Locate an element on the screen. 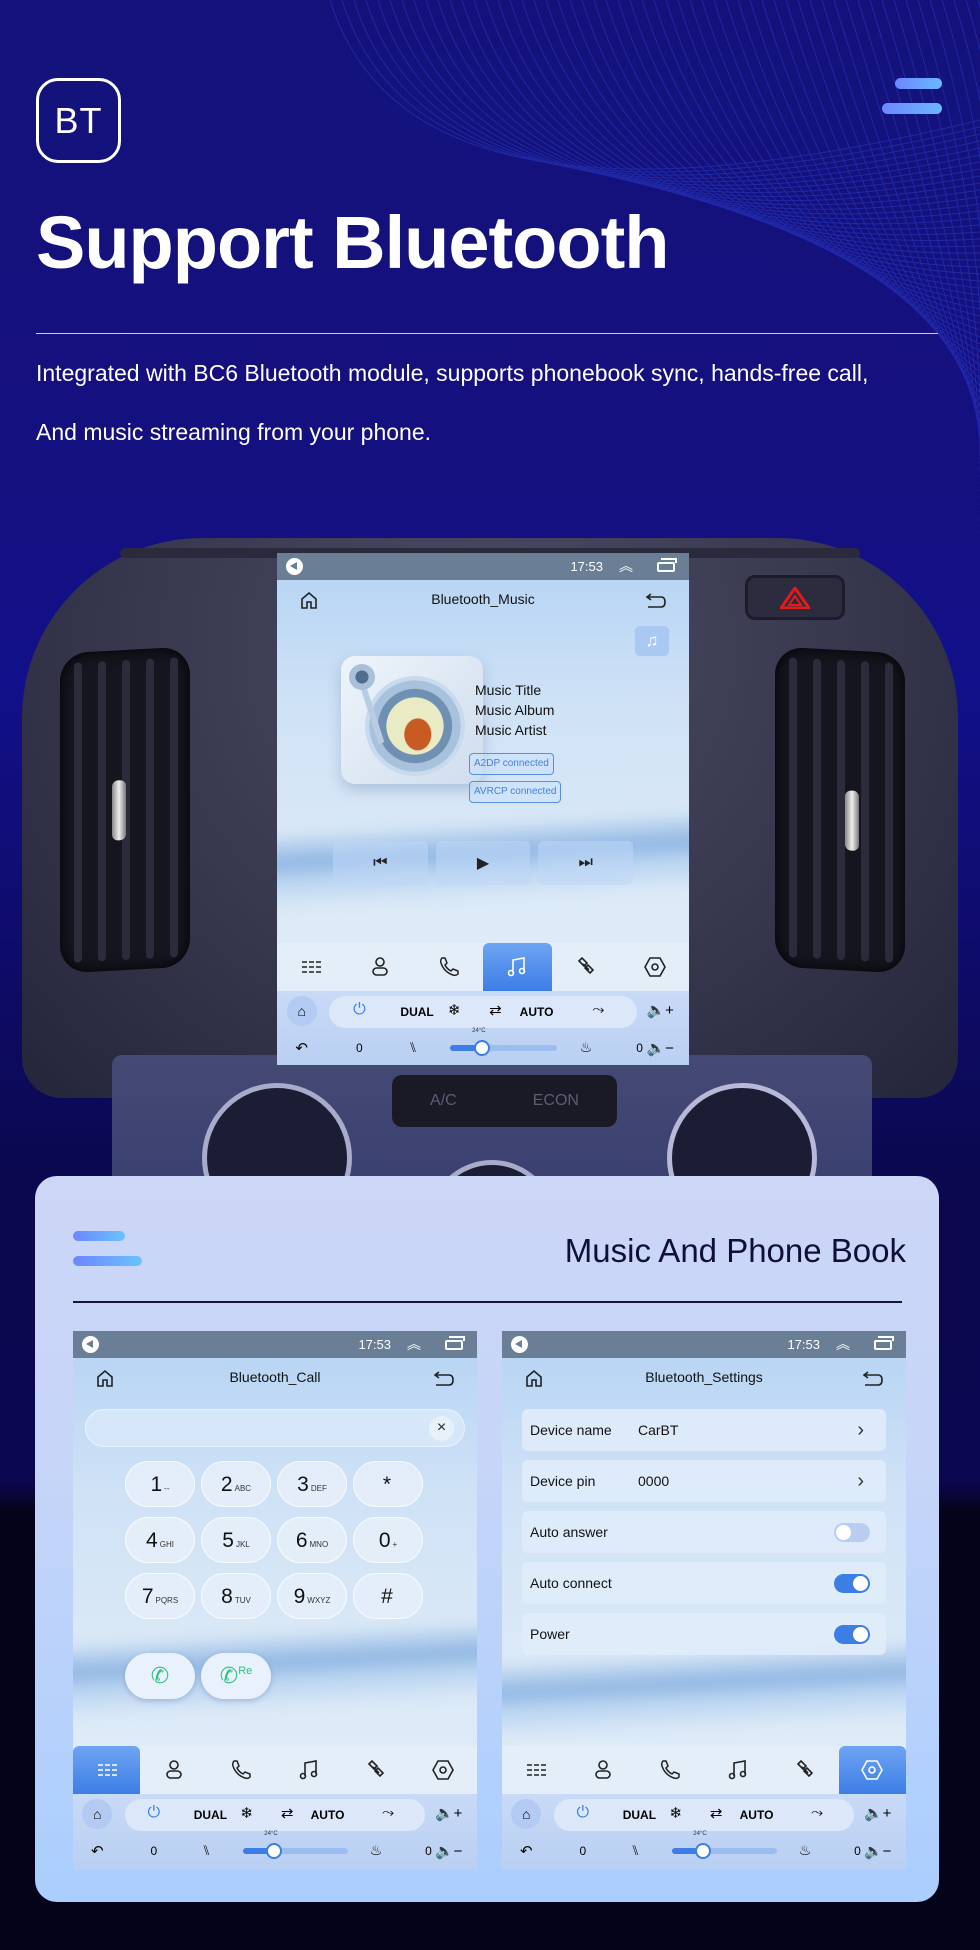 Image resolution: width=980 pixels, height=1950 pixels. dial-key: 7 PQRS is located at coordinates (160, 1596).